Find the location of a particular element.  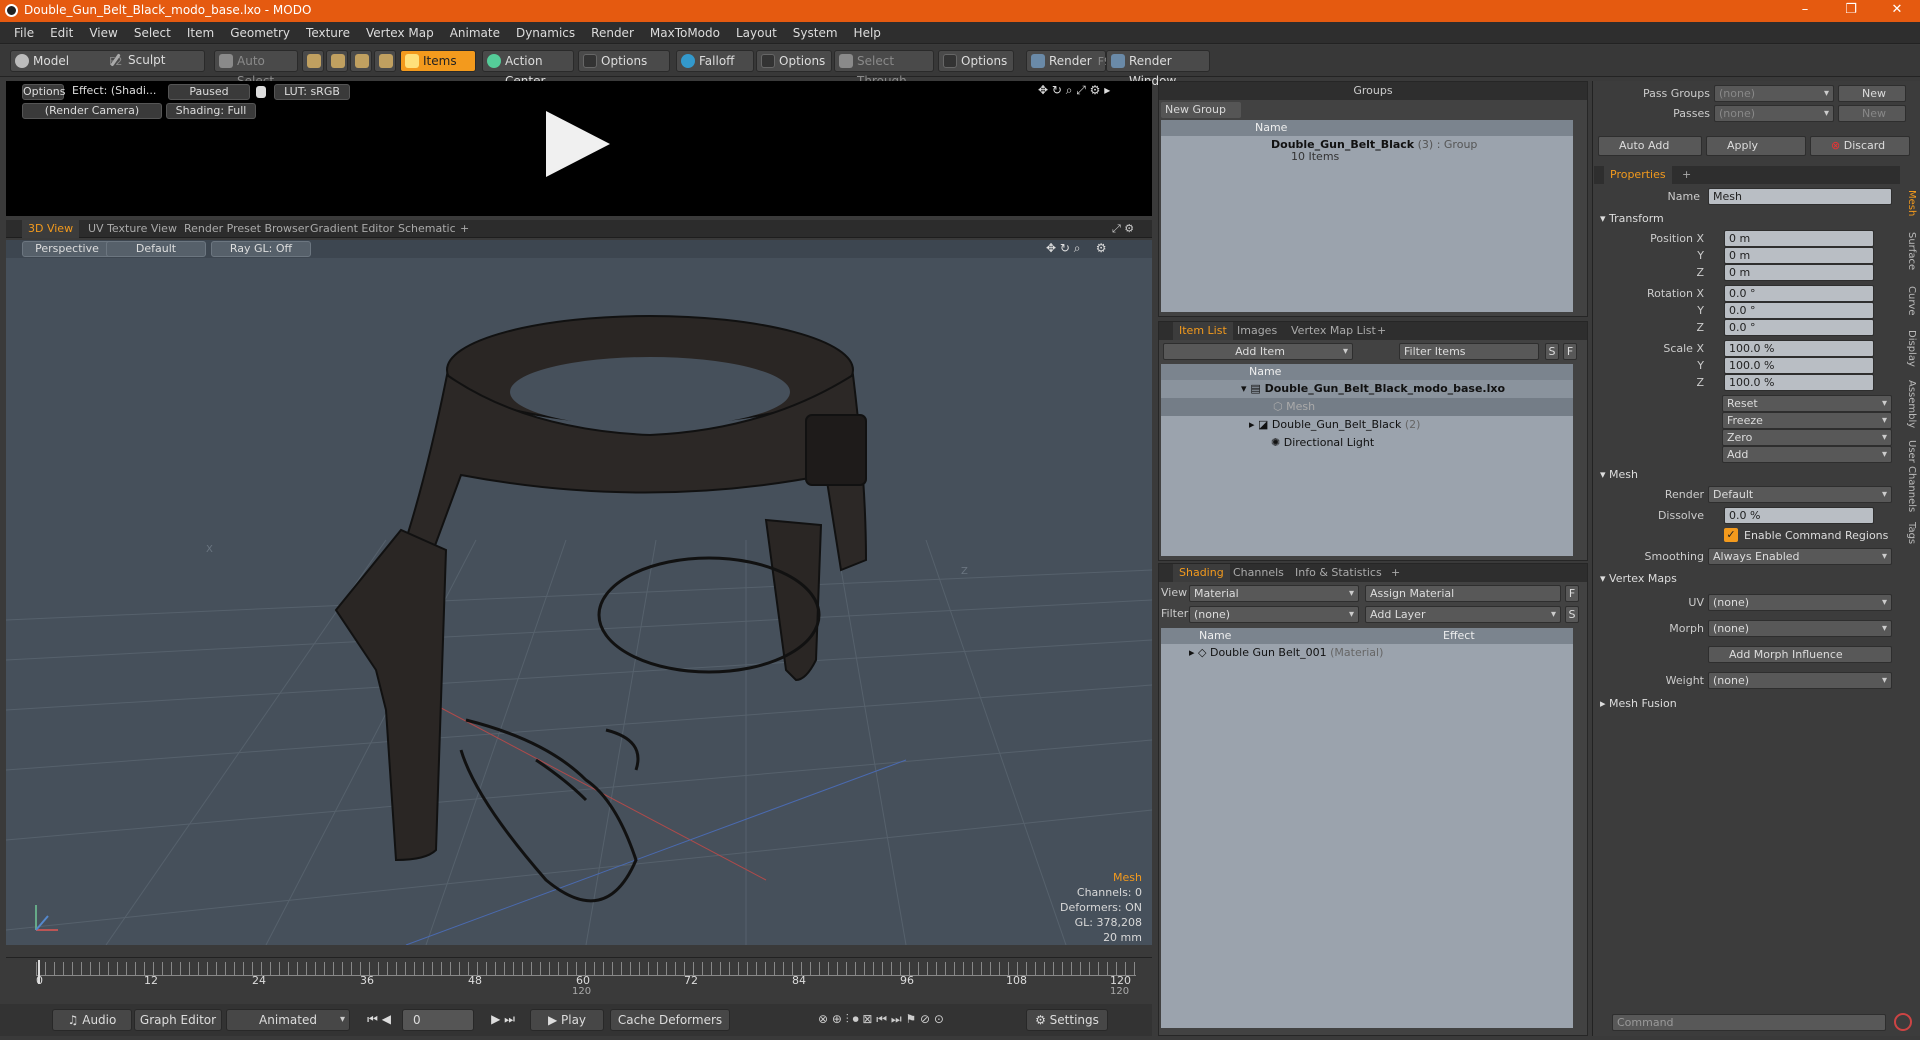

playhead is located at coordinates (39, 972).